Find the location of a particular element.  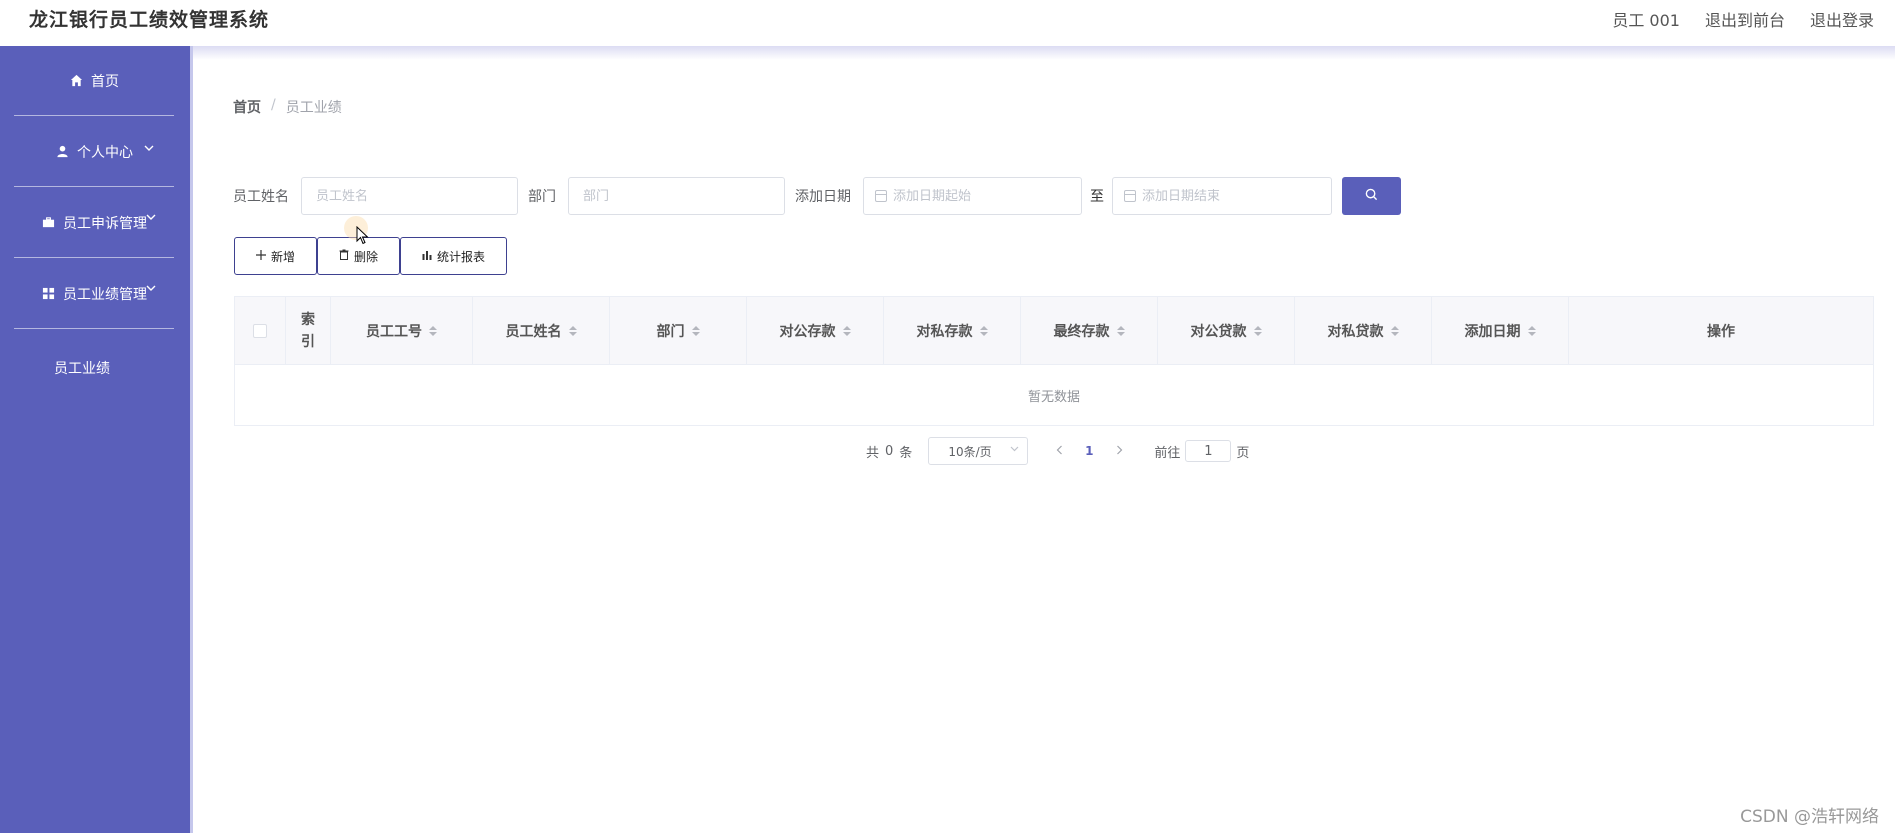

sidebar-item-personal-center: 个人中心 is located at coordinates (94, 152).